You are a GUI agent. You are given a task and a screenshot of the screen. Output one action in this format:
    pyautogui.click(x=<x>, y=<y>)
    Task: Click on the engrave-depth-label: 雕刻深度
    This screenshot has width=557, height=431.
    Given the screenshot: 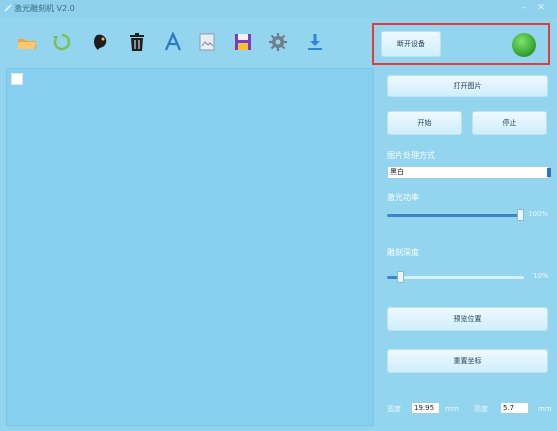 What is the action you would take?
    pyautogui.click(x=403, y=252)
    